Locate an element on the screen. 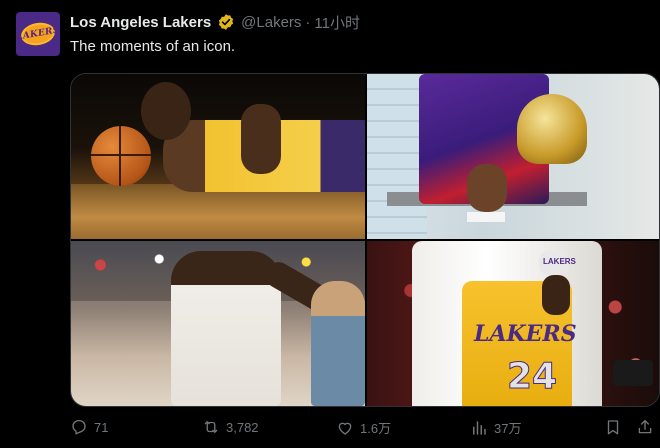 This screenshot has height=448, width=660. tweet-timestamp: 11小时 is located at coordinates (337, 22).